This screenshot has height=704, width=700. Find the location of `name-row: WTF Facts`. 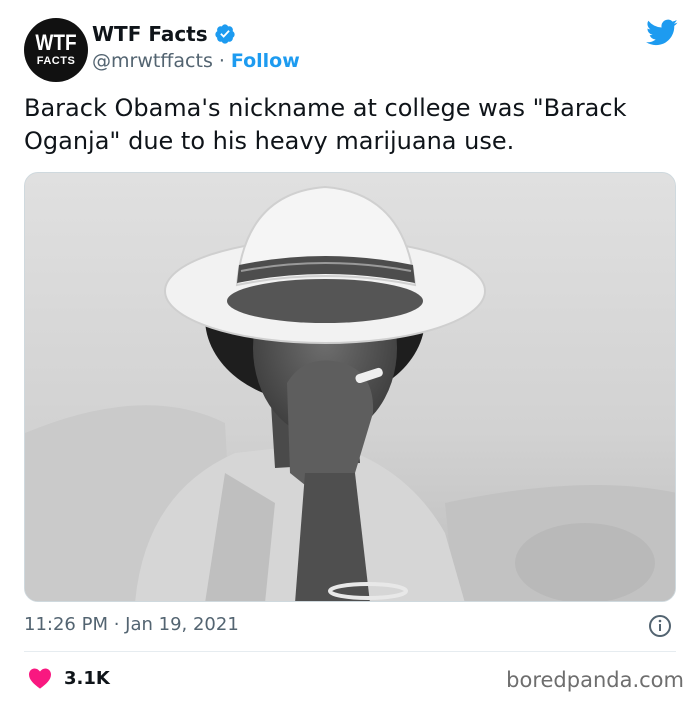

name-row: WTF Facts is located at coordinates (164, 34).